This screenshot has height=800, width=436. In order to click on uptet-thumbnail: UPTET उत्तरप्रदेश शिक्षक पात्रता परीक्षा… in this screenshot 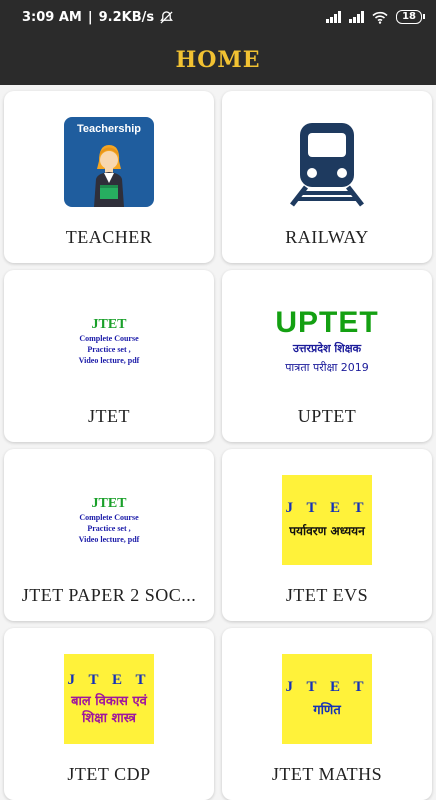, I will do `click(327, 341)`.